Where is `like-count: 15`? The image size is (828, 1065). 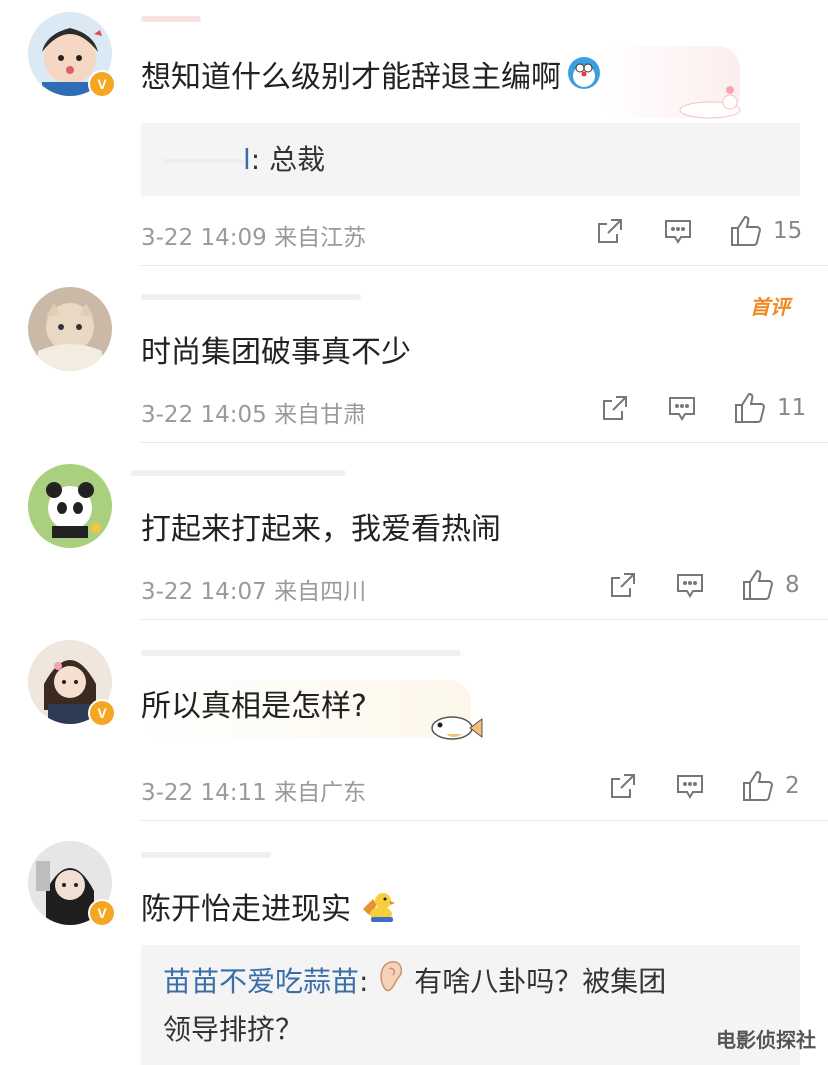
like-count: 15 is located at coordinates (788, 231).